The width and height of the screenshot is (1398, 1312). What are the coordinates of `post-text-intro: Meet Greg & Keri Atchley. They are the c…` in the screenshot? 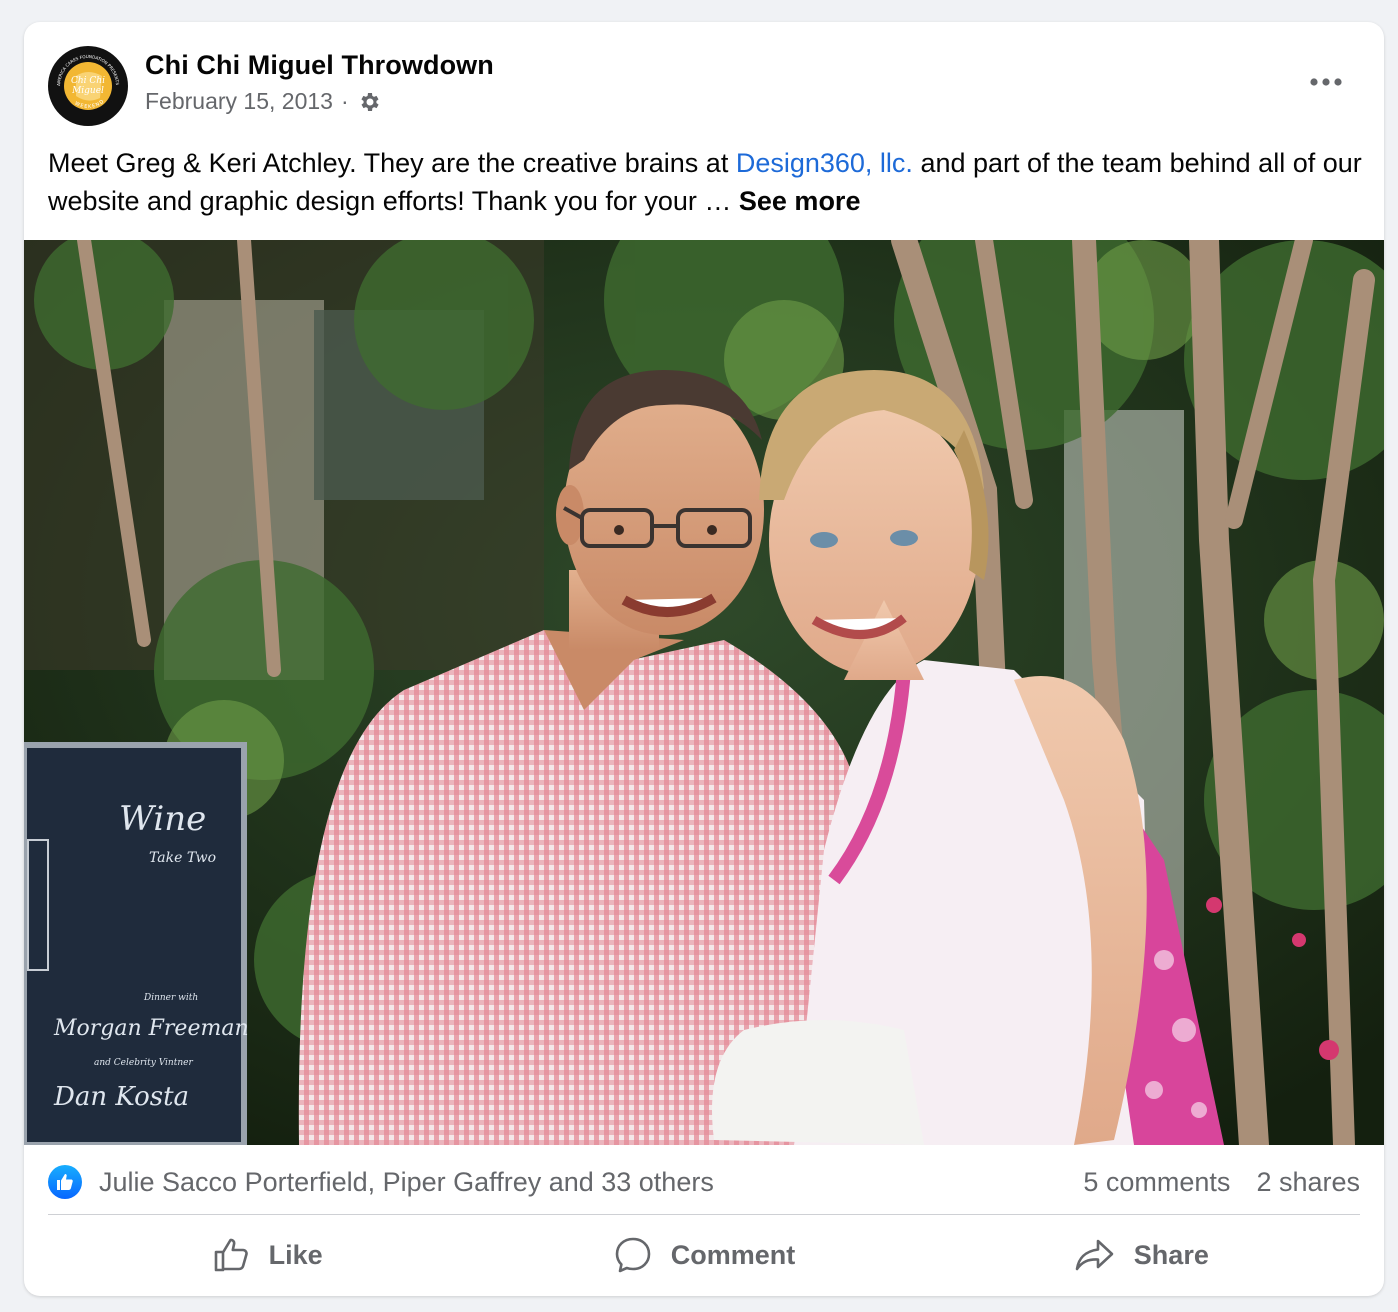 It's located at (392, 163).